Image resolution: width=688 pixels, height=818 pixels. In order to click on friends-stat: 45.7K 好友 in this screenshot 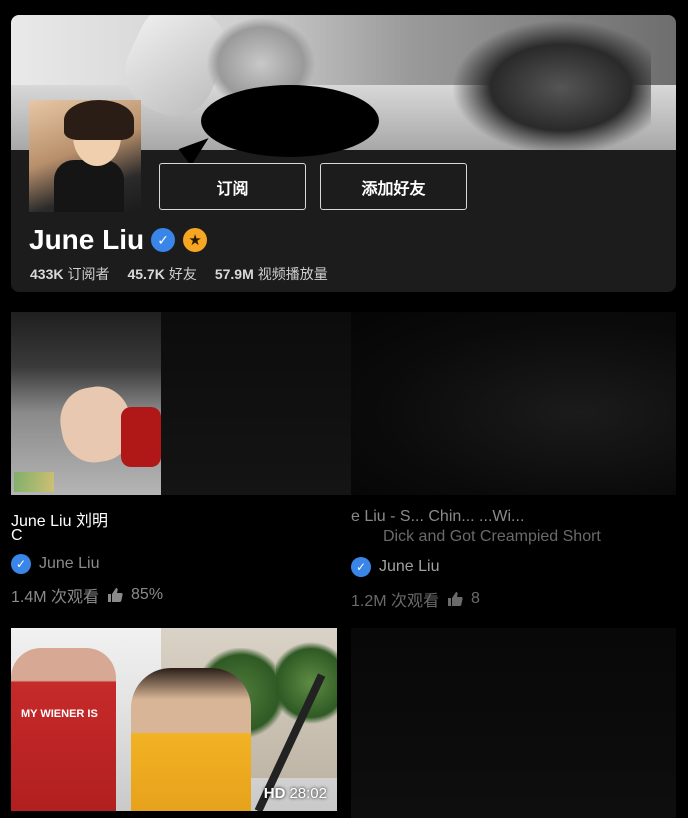, I will do `click(162, 274)`.